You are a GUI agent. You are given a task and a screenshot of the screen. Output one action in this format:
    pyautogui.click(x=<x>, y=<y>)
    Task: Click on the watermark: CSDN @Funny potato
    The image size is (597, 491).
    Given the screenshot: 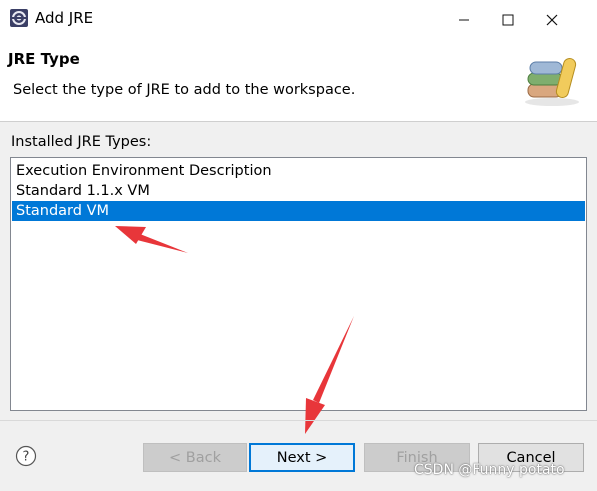 What is the action you would take?
    pyautogui.click(x=489, y=470)
    